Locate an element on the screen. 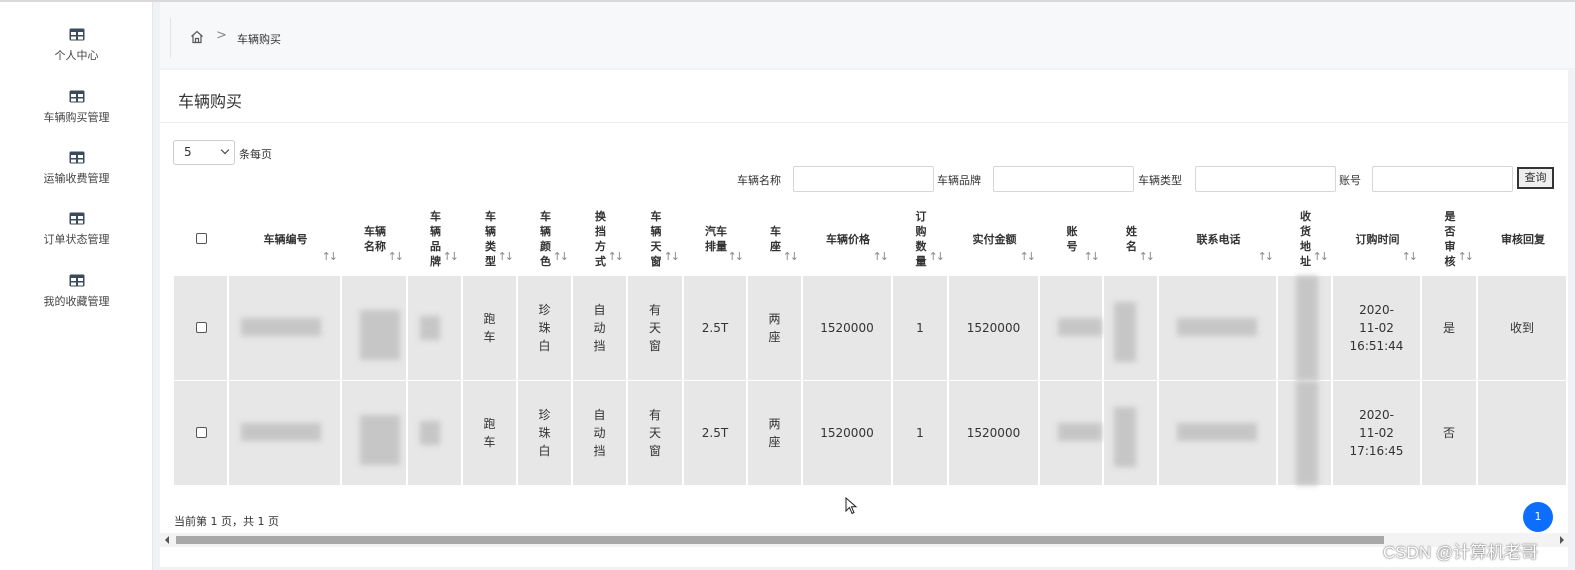  home-icon is located at coordinates (197, 37).